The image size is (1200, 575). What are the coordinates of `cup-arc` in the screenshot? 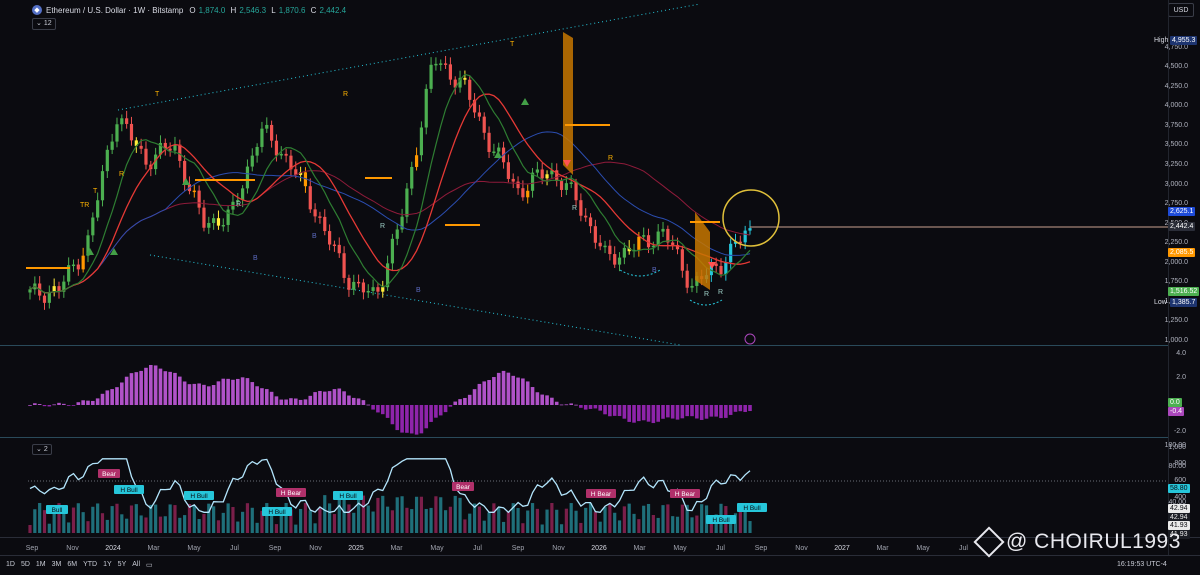 It's located at (706, 302).